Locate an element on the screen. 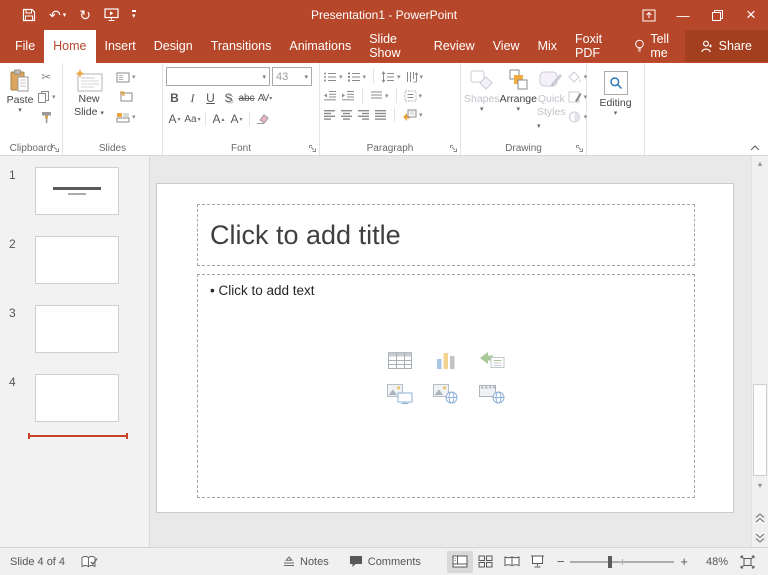 Image resolution: width=768 pixels, height=575 pixels. zoom-out-button: − is located at coordinates (561, 561).